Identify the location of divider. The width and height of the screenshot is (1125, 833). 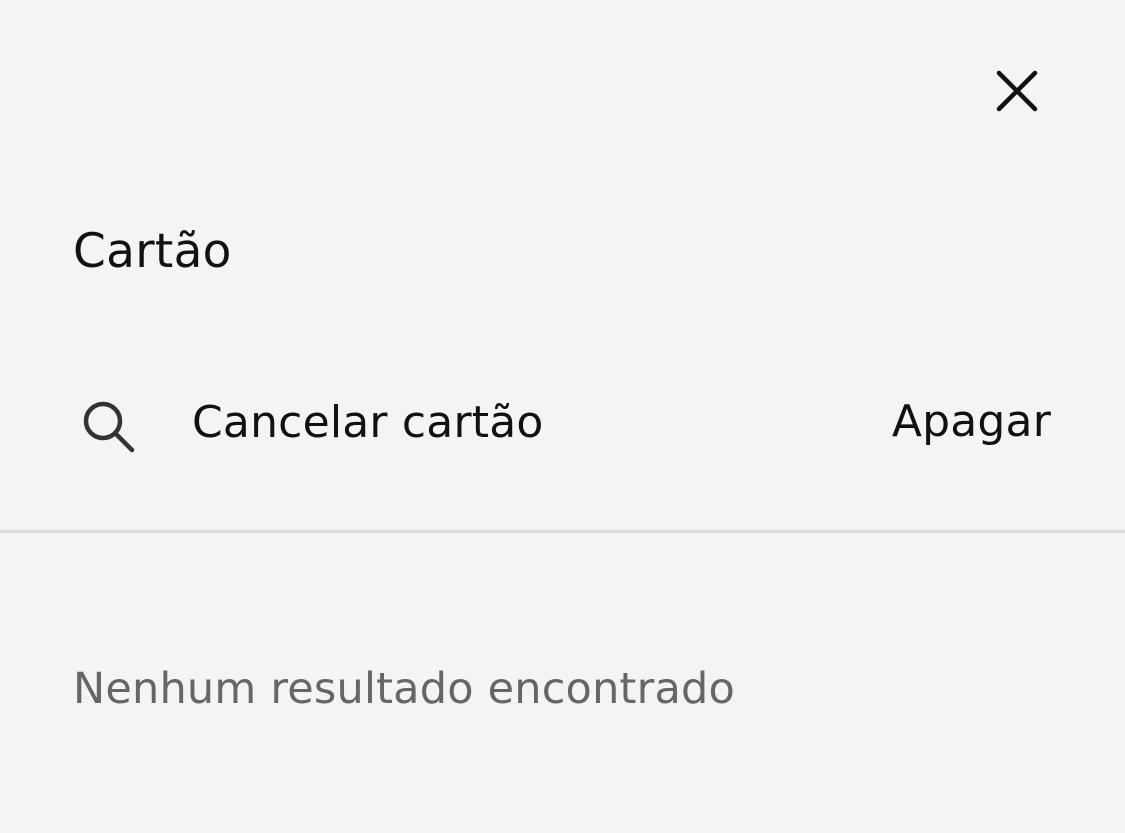
(562, 531).